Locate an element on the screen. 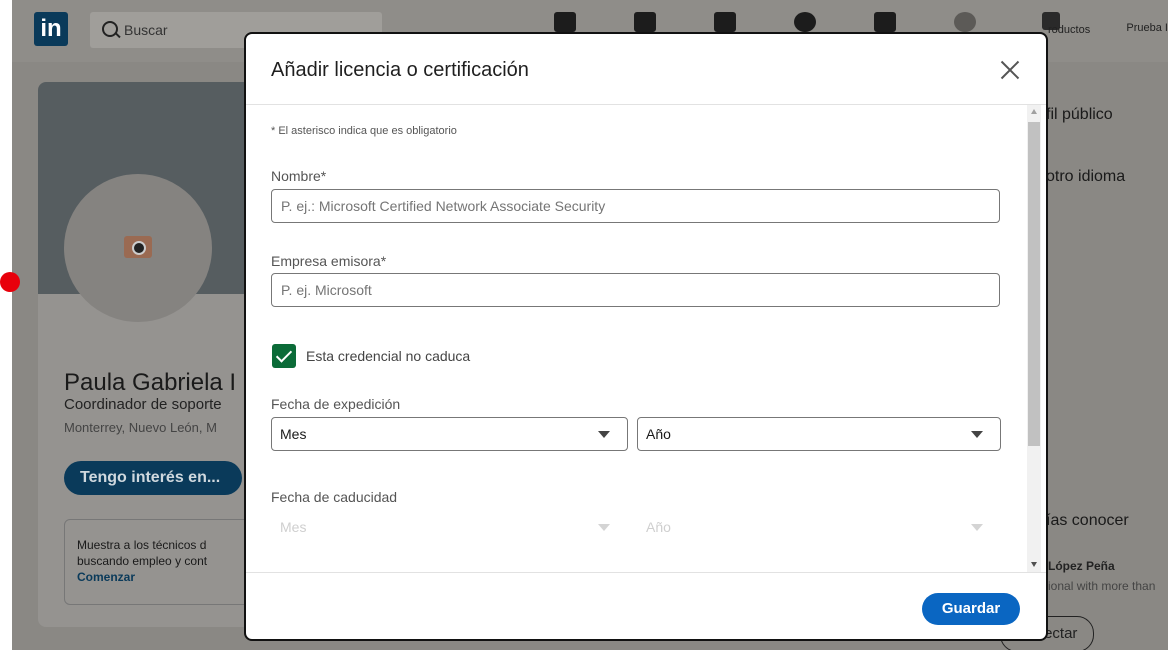 The height and width of the screenshot is (650, 1168). profile-headline: Coordinador de soporte is located at coordinates (143, 404).